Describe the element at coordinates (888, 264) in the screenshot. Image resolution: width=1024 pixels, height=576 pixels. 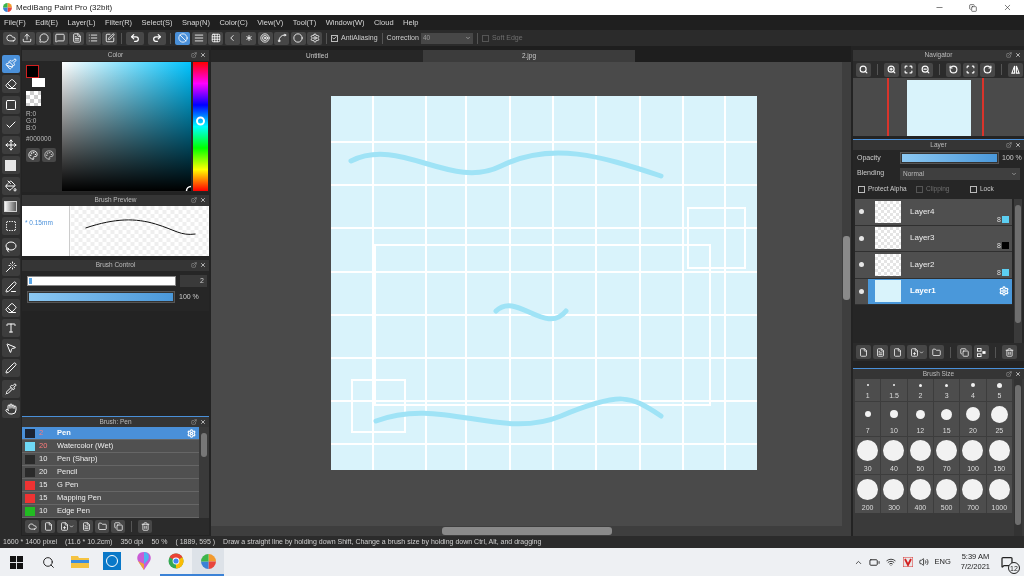
I see `layer-thumbnail` at that location.